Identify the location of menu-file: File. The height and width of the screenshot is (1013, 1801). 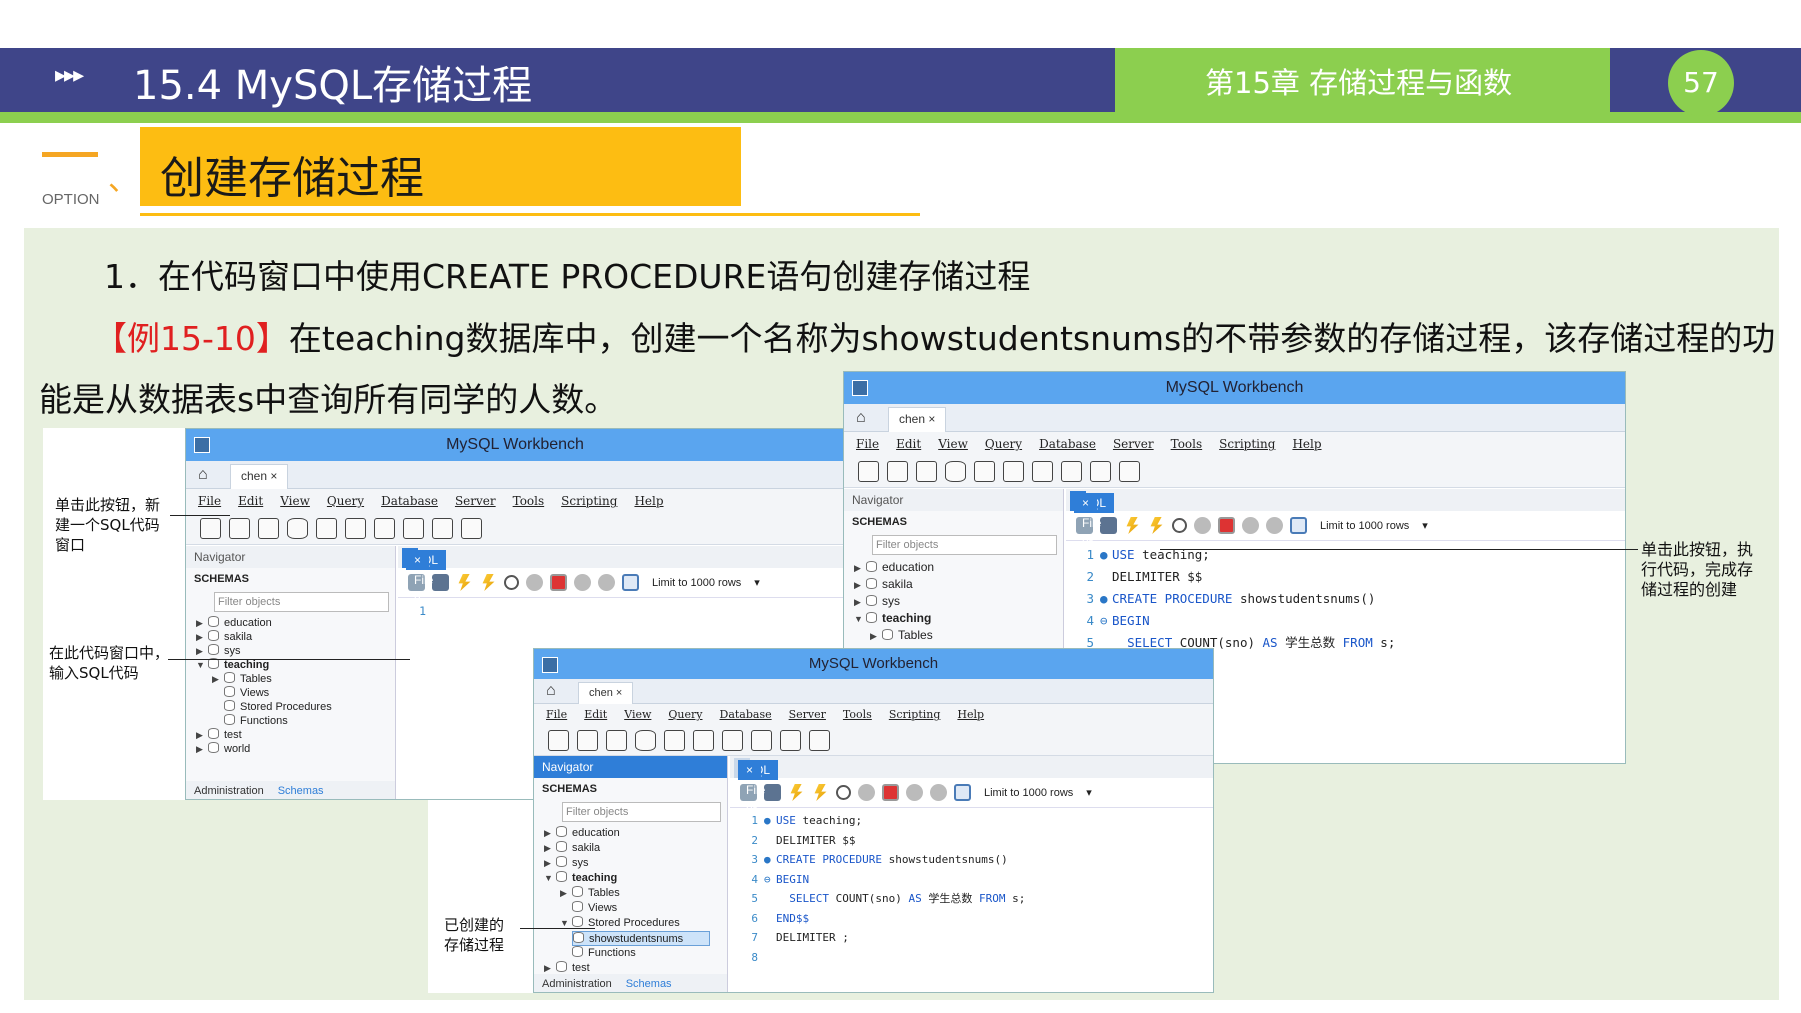
(867, 444).